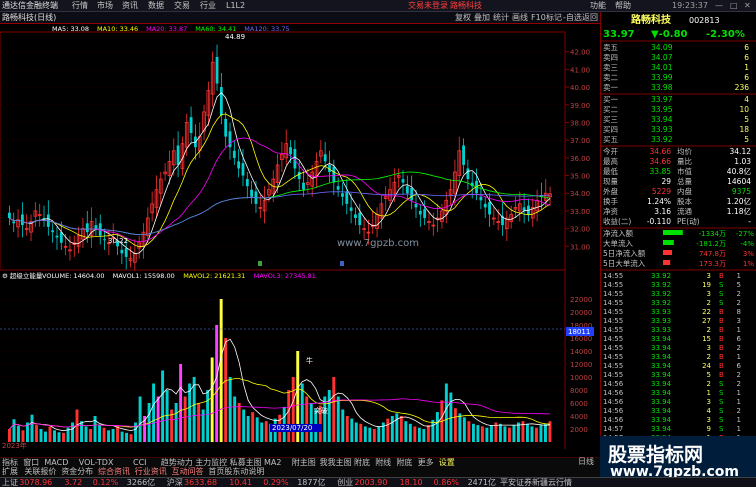 This screenshot has height=487, width=756. I want to click on menu-item-hq: 行情, so click(80, 6).